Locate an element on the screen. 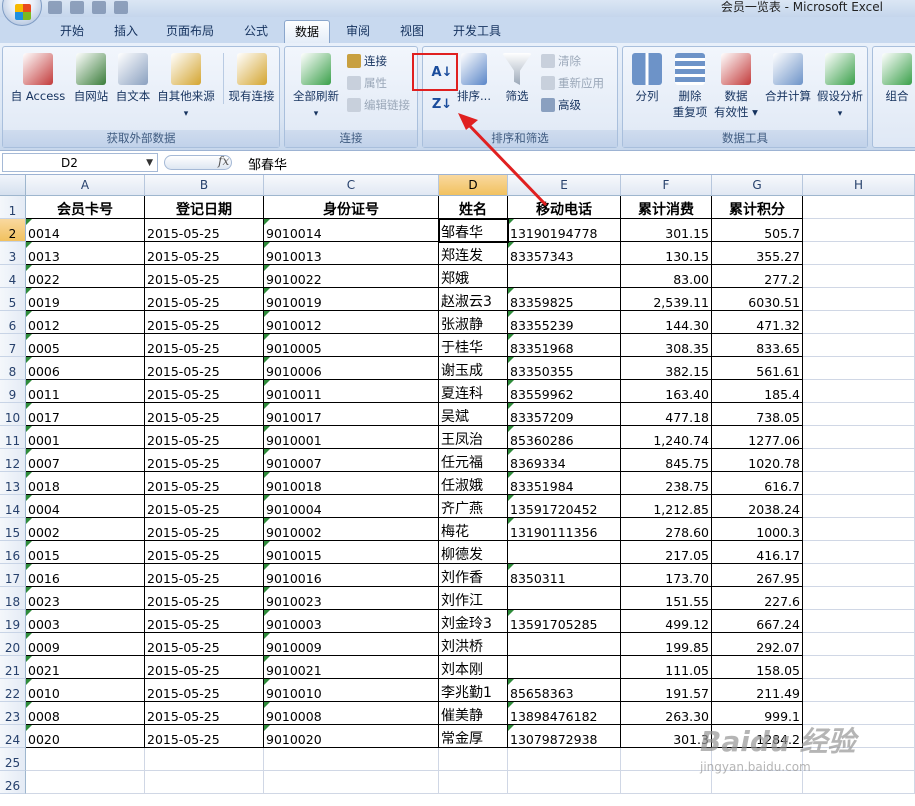 This screenshot has height=806, width=915. row-header-8: 8 is located at coordinates (13, 368).